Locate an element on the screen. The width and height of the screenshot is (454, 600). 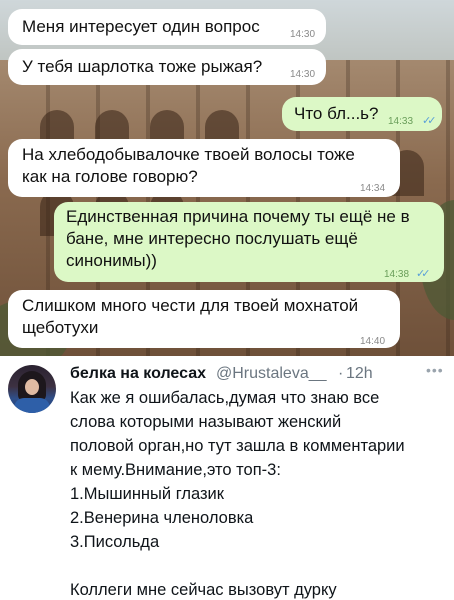
message-text-line: бане, мне интересно послушать ещё is located at coordinates (212, 238).